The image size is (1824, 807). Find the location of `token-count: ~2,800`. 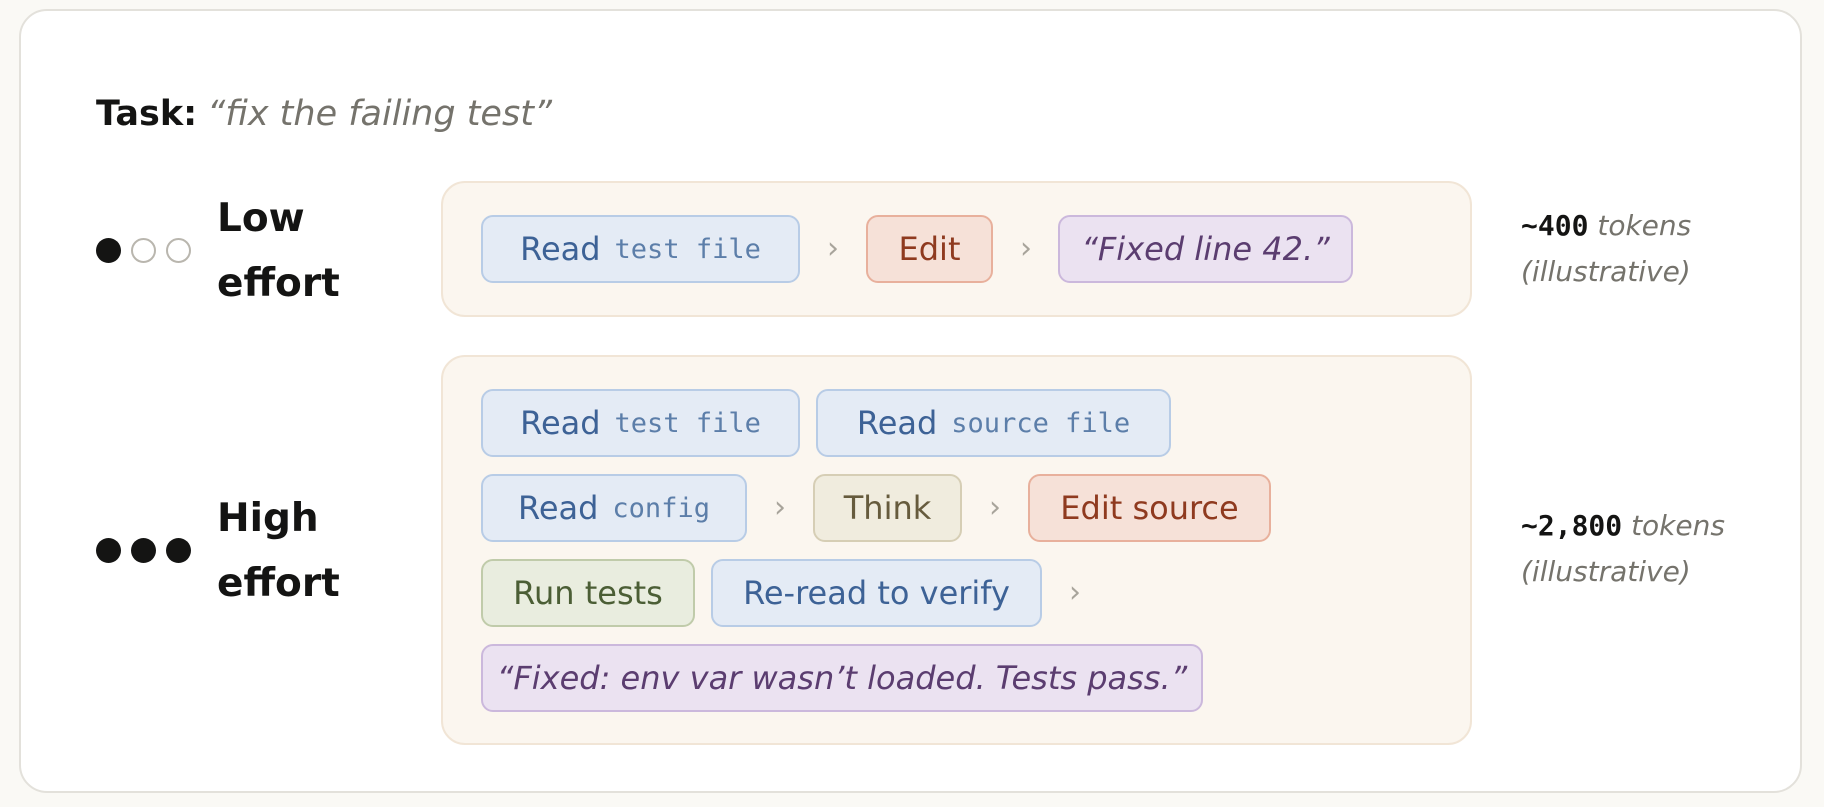

token-count: ~2,800 is located at coordinates (1572, 525).